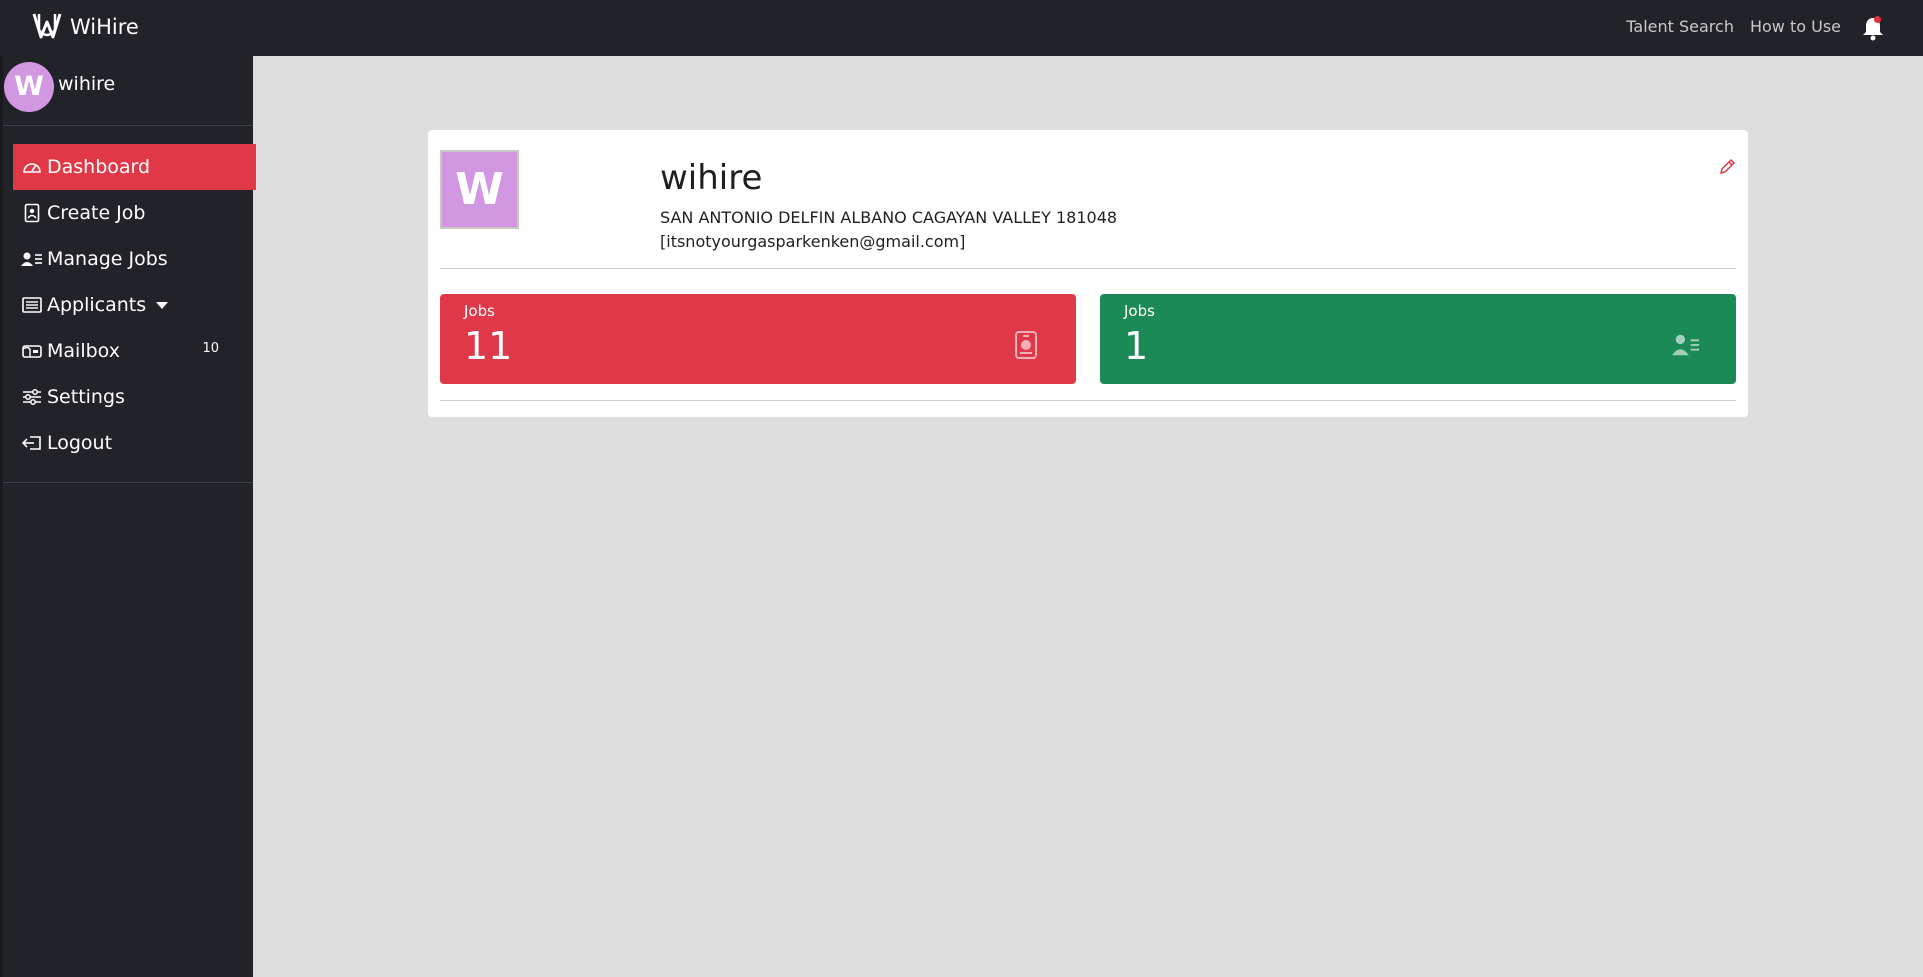 Image resolution: width=1923 pixels, height=977 pixels. I want to click on stat-value: 11, so click(488, 346).